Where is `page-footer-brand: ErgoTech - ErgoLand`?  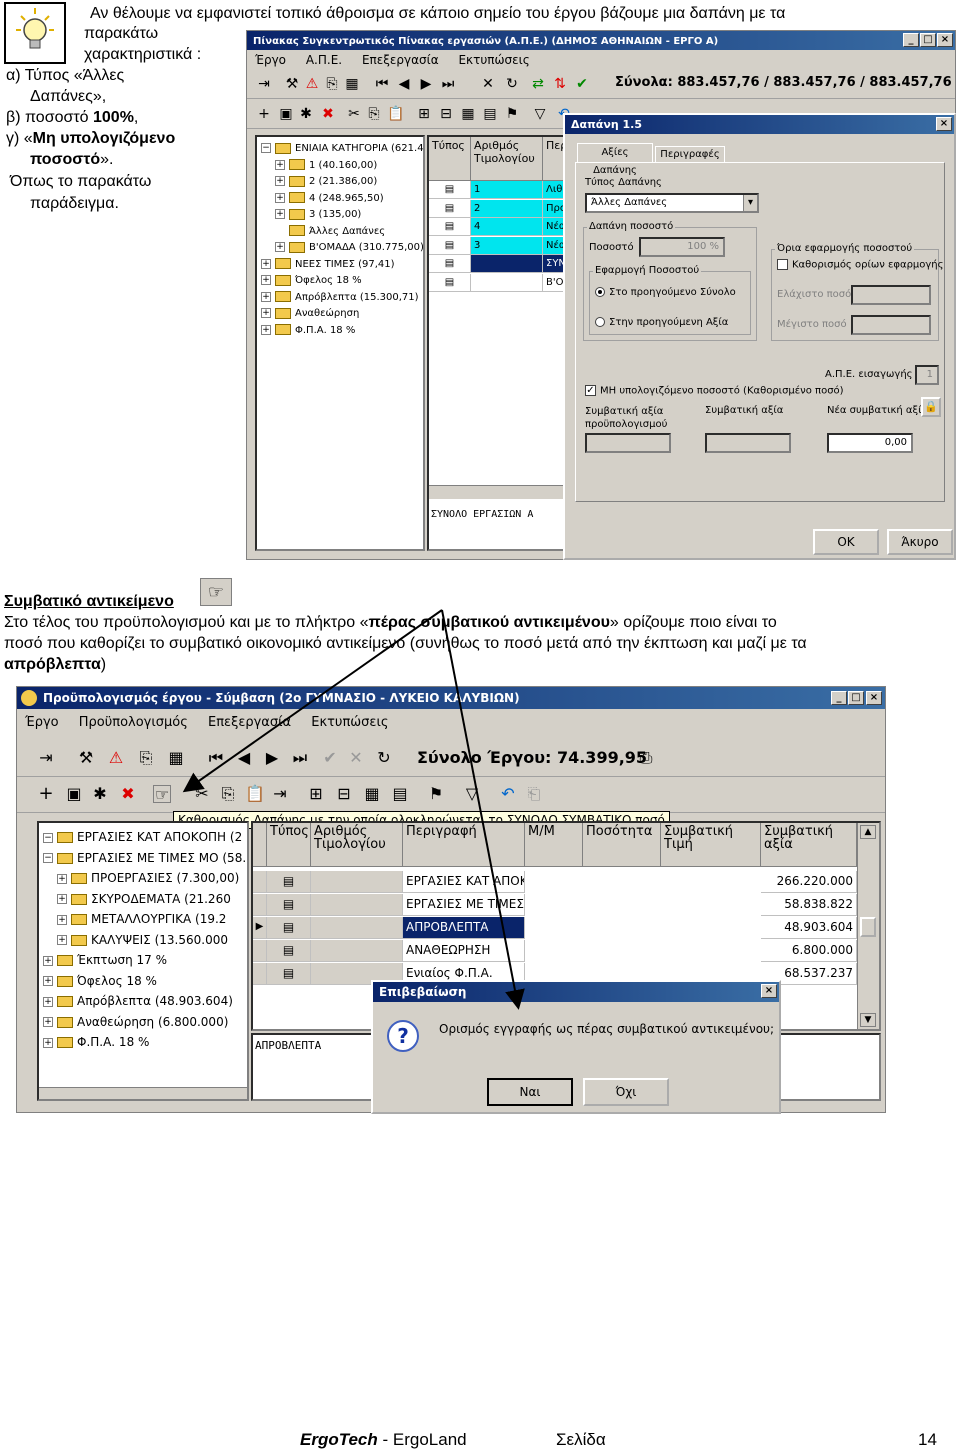
page-footer-brand: ErgoTech - ErgoLand is located at coordinates (383, 1440).